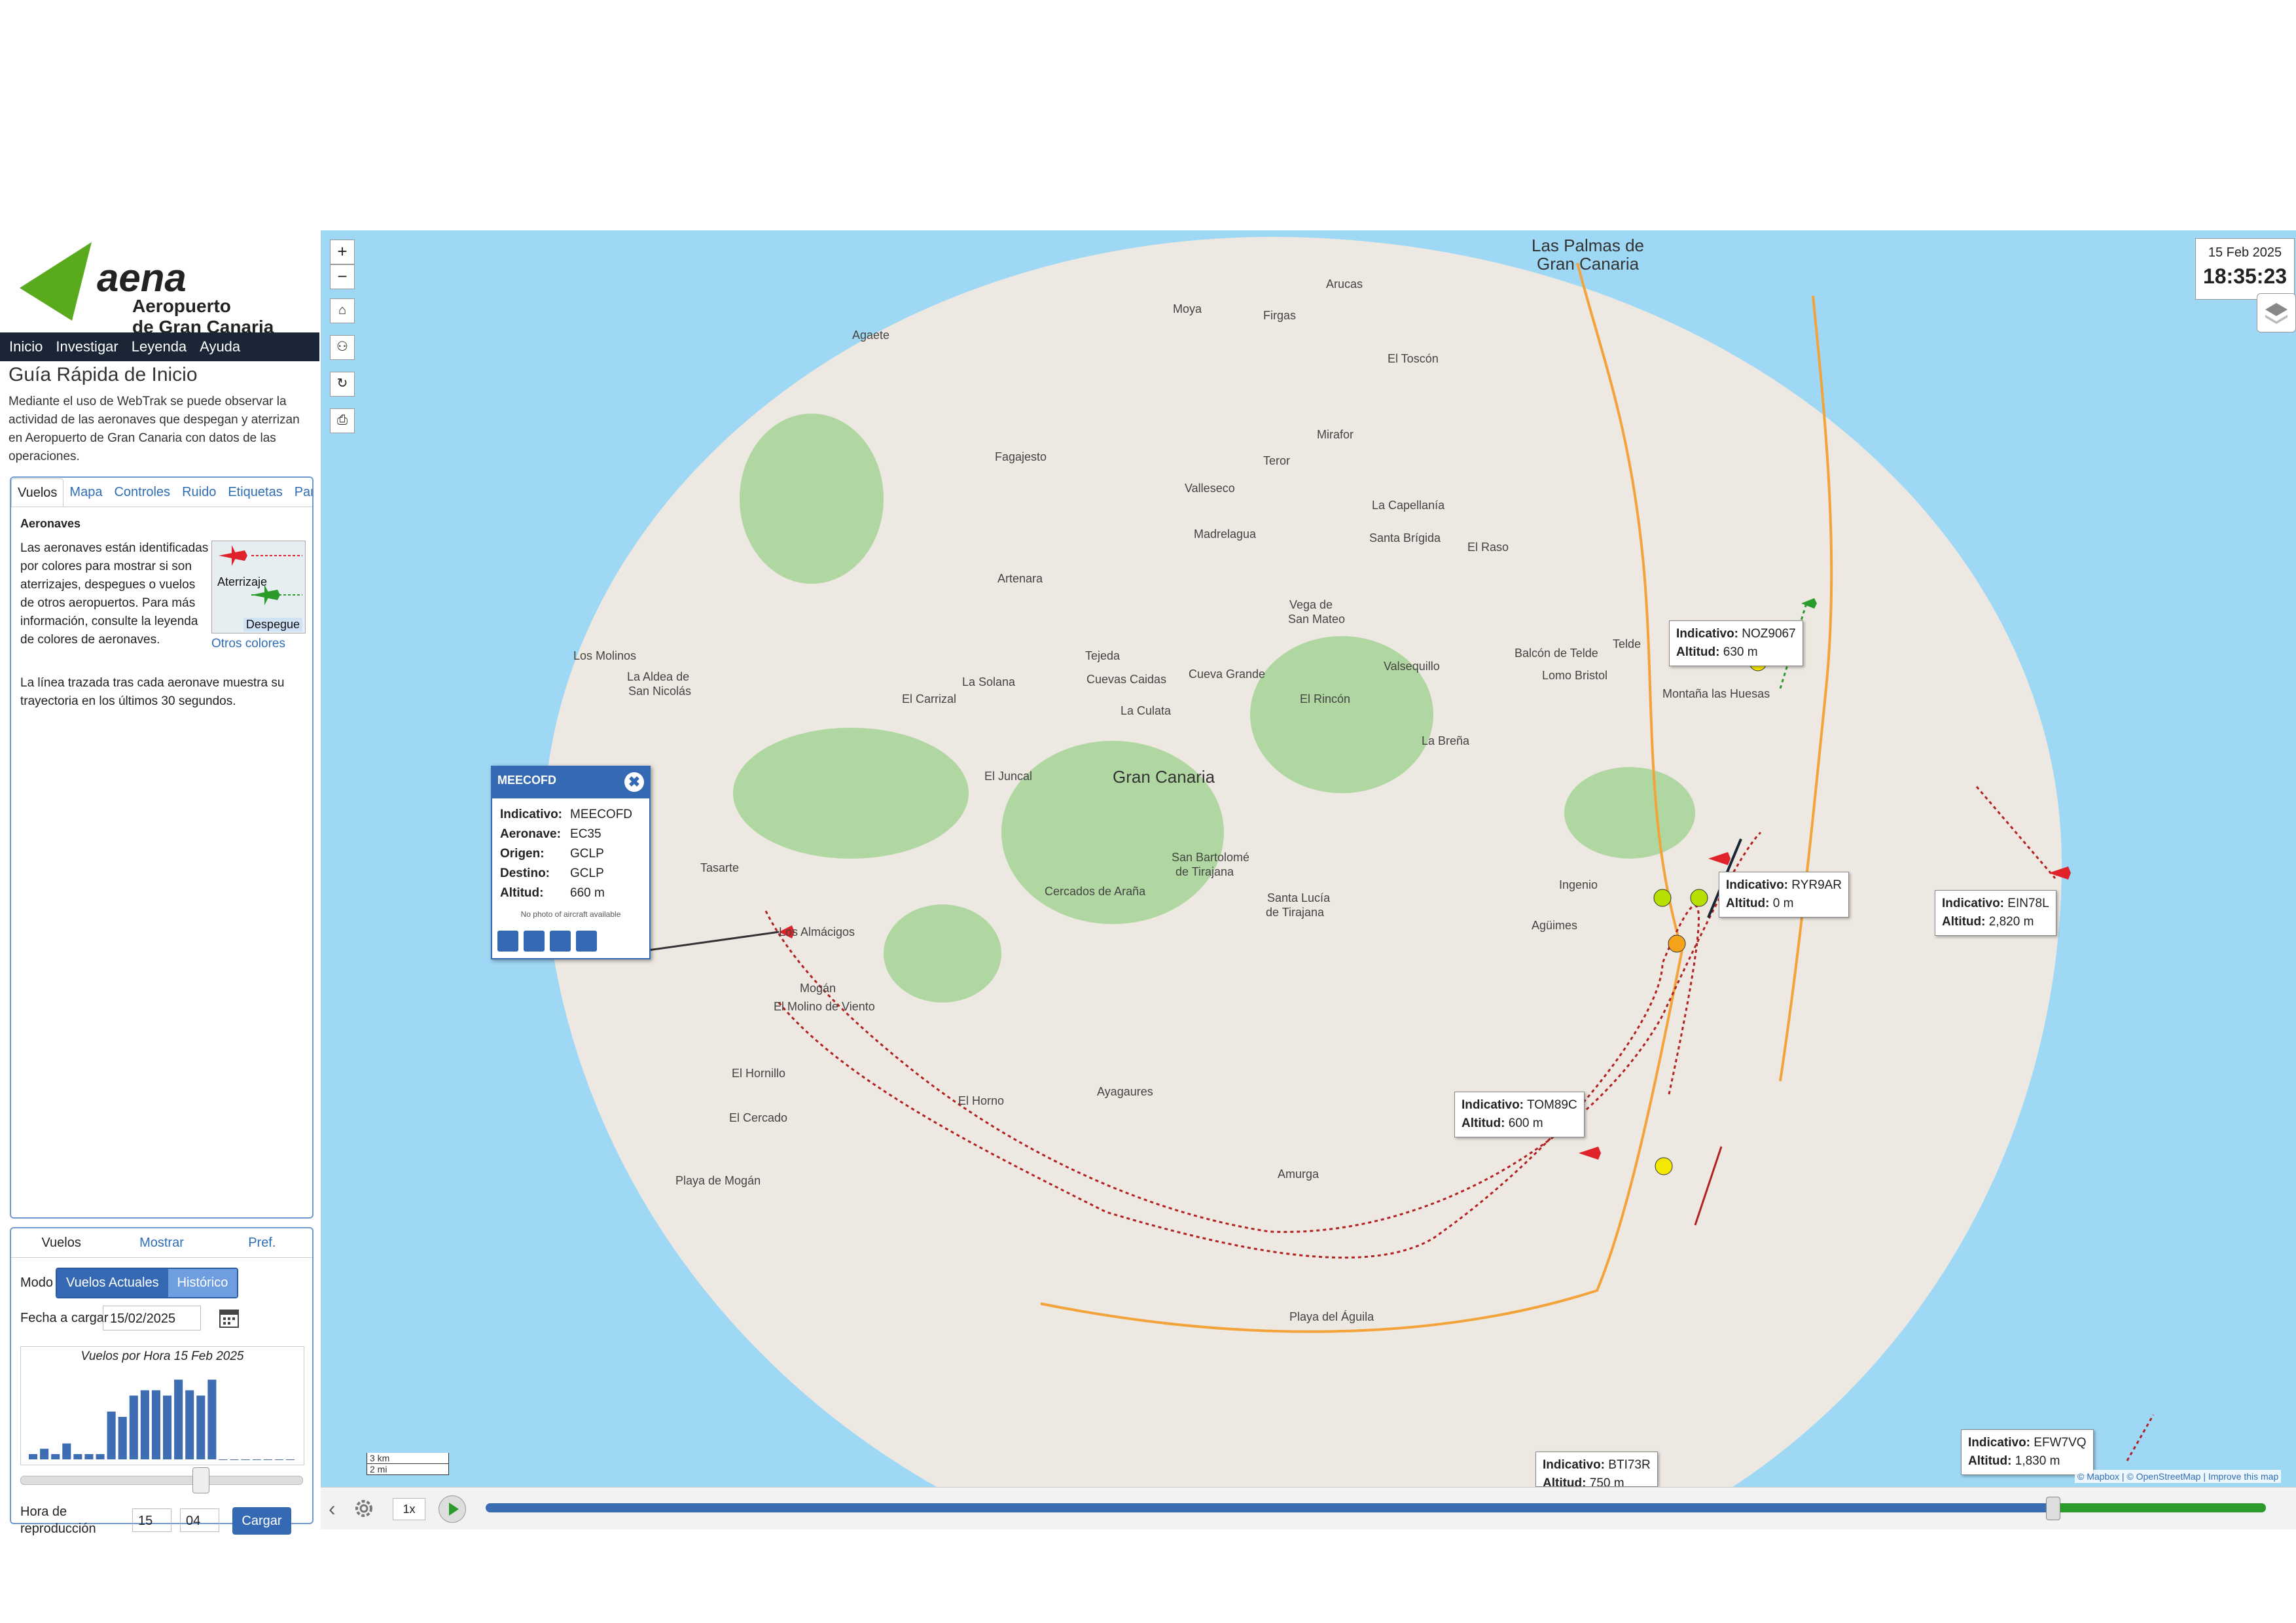 Image resolution: width=2296 pixels, height=1623 pixels. I want to click on nav-ayuda: Ayuda, so click(220, 346).